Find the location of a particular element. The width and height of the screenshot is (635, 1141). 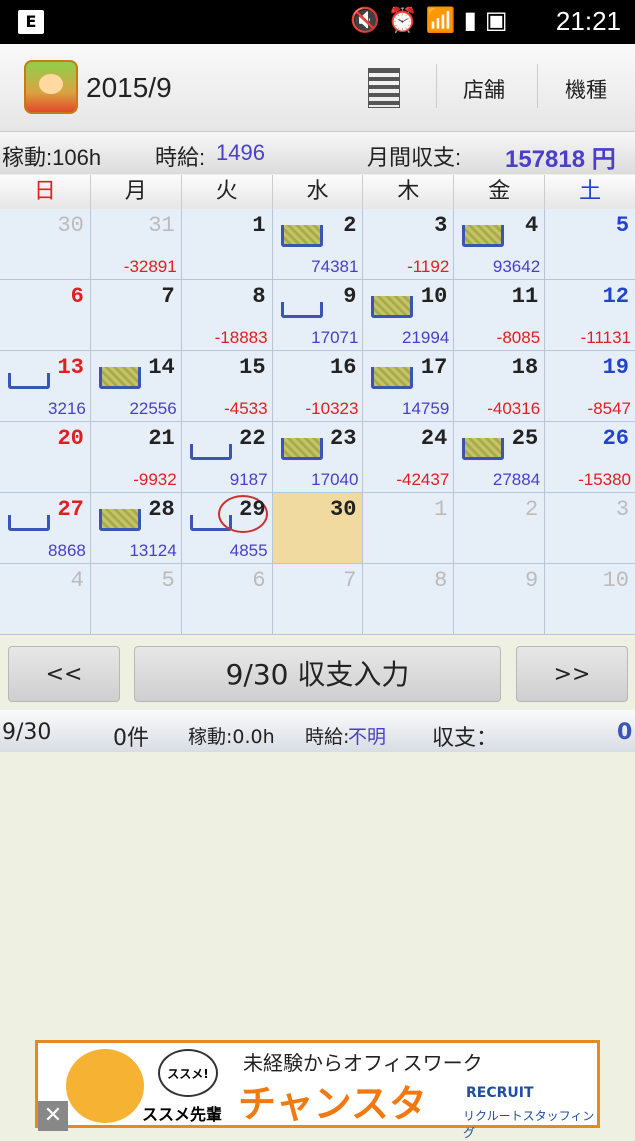

day-balance: 3216 is located at coordinates (67, 408).